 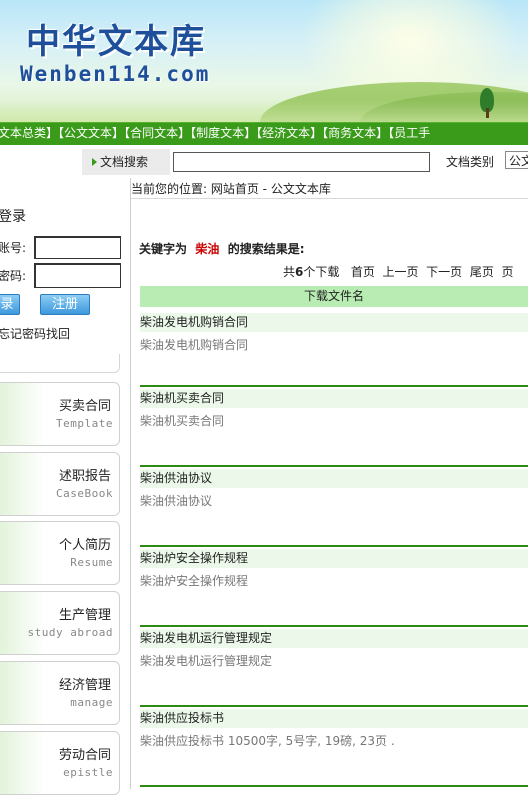 I want to click on search-row: 文档搜索 文档类别 公文, so click(x=264, y=162).